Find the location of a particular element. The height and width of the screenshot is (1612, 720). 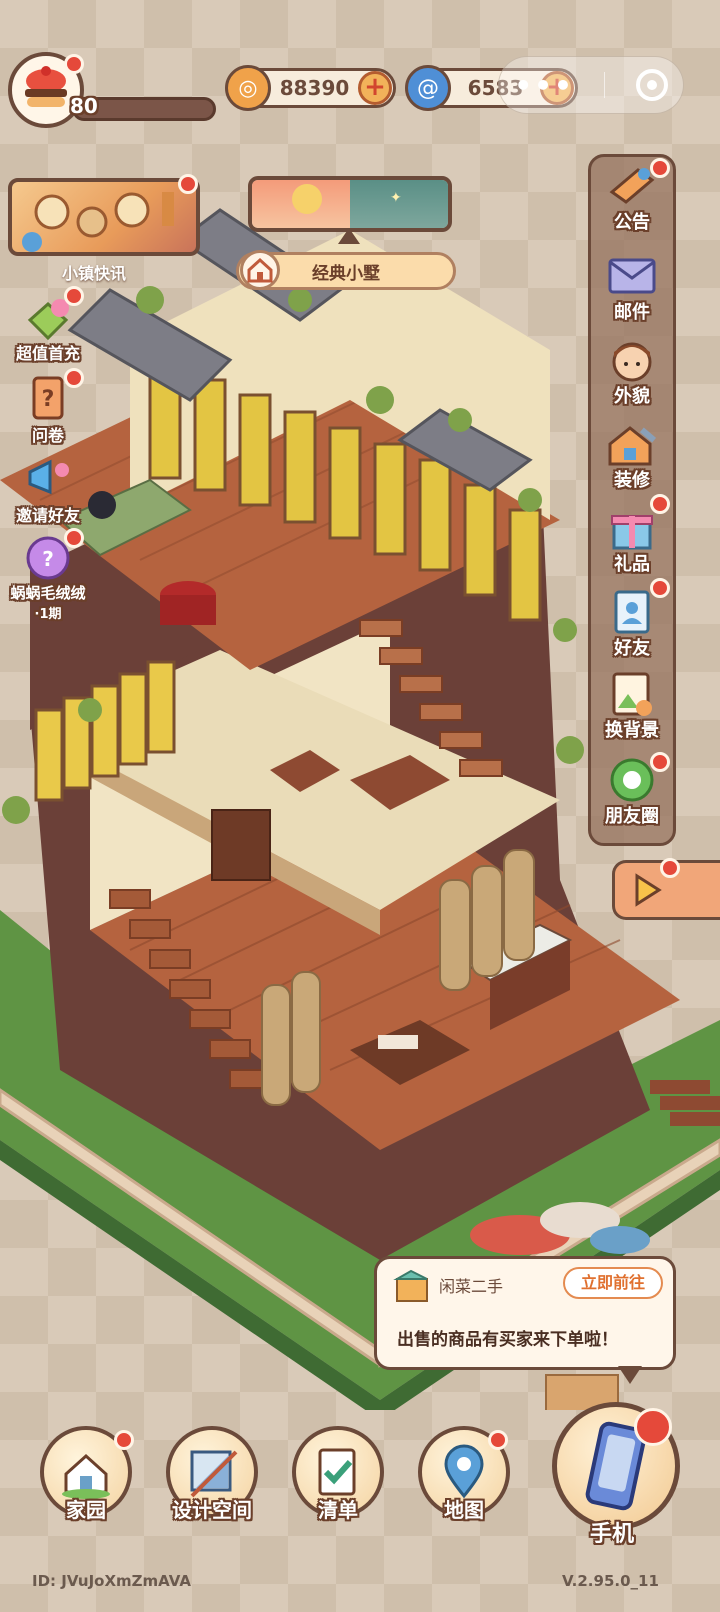

menu-label-decorate: 装修 is located at coordinates (632, 480).